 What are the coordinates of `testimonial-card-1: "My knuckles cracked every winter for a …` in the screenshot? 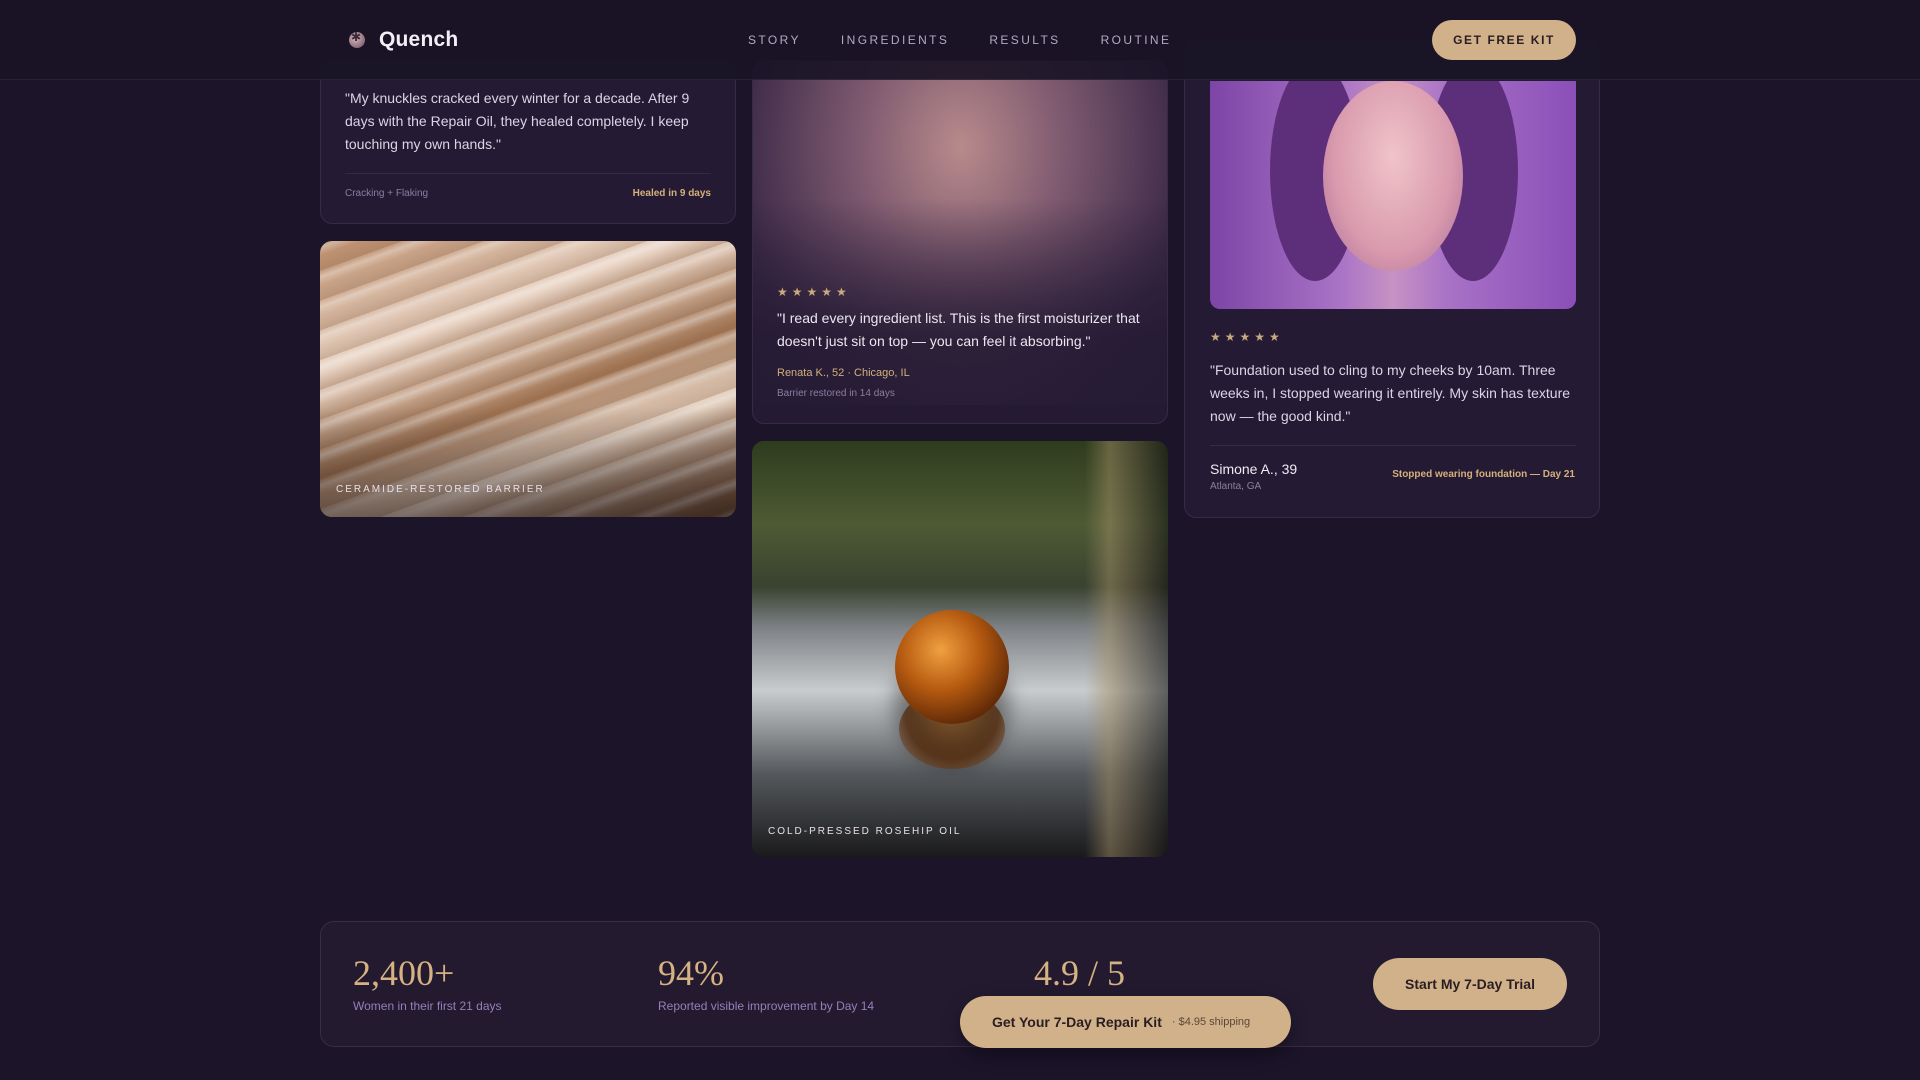 It's located at (528, 142).